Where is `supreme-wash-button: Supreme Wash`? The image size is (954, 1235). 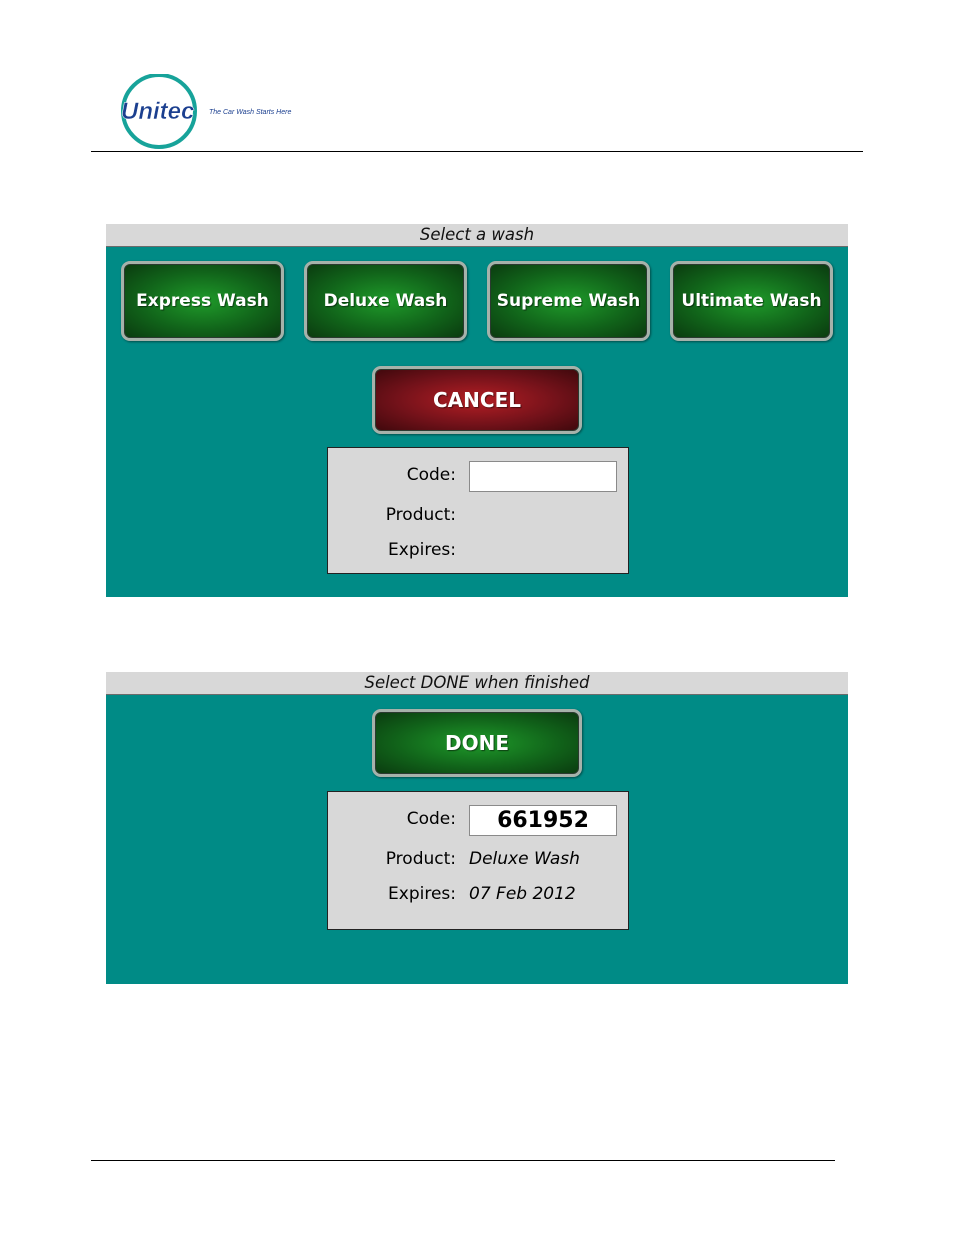
supreme-wash-button: Supreme Wash is located at coordinates (568, 301).